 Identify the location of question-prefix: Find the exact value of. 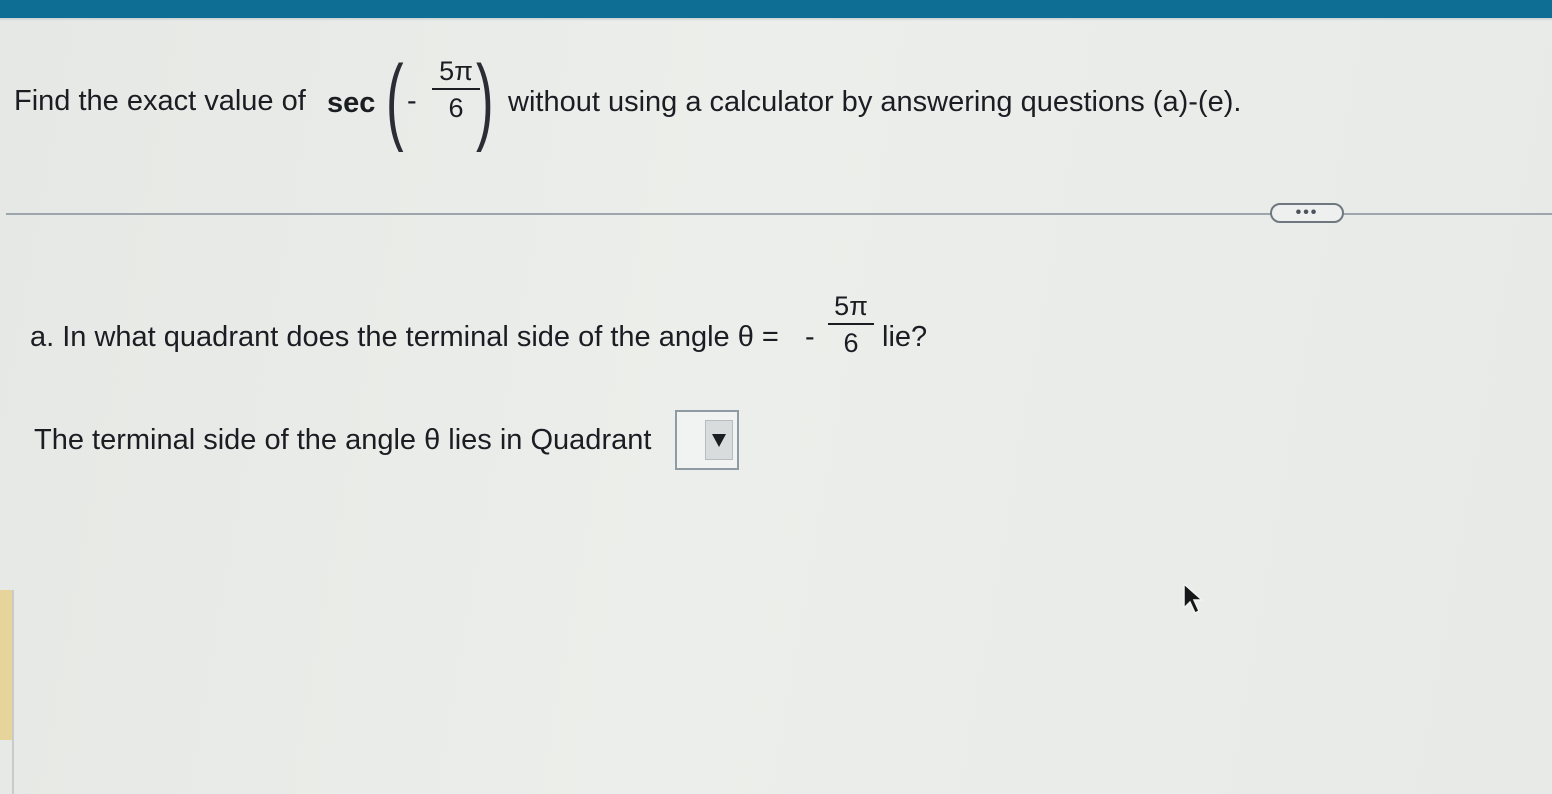
(160, 101).